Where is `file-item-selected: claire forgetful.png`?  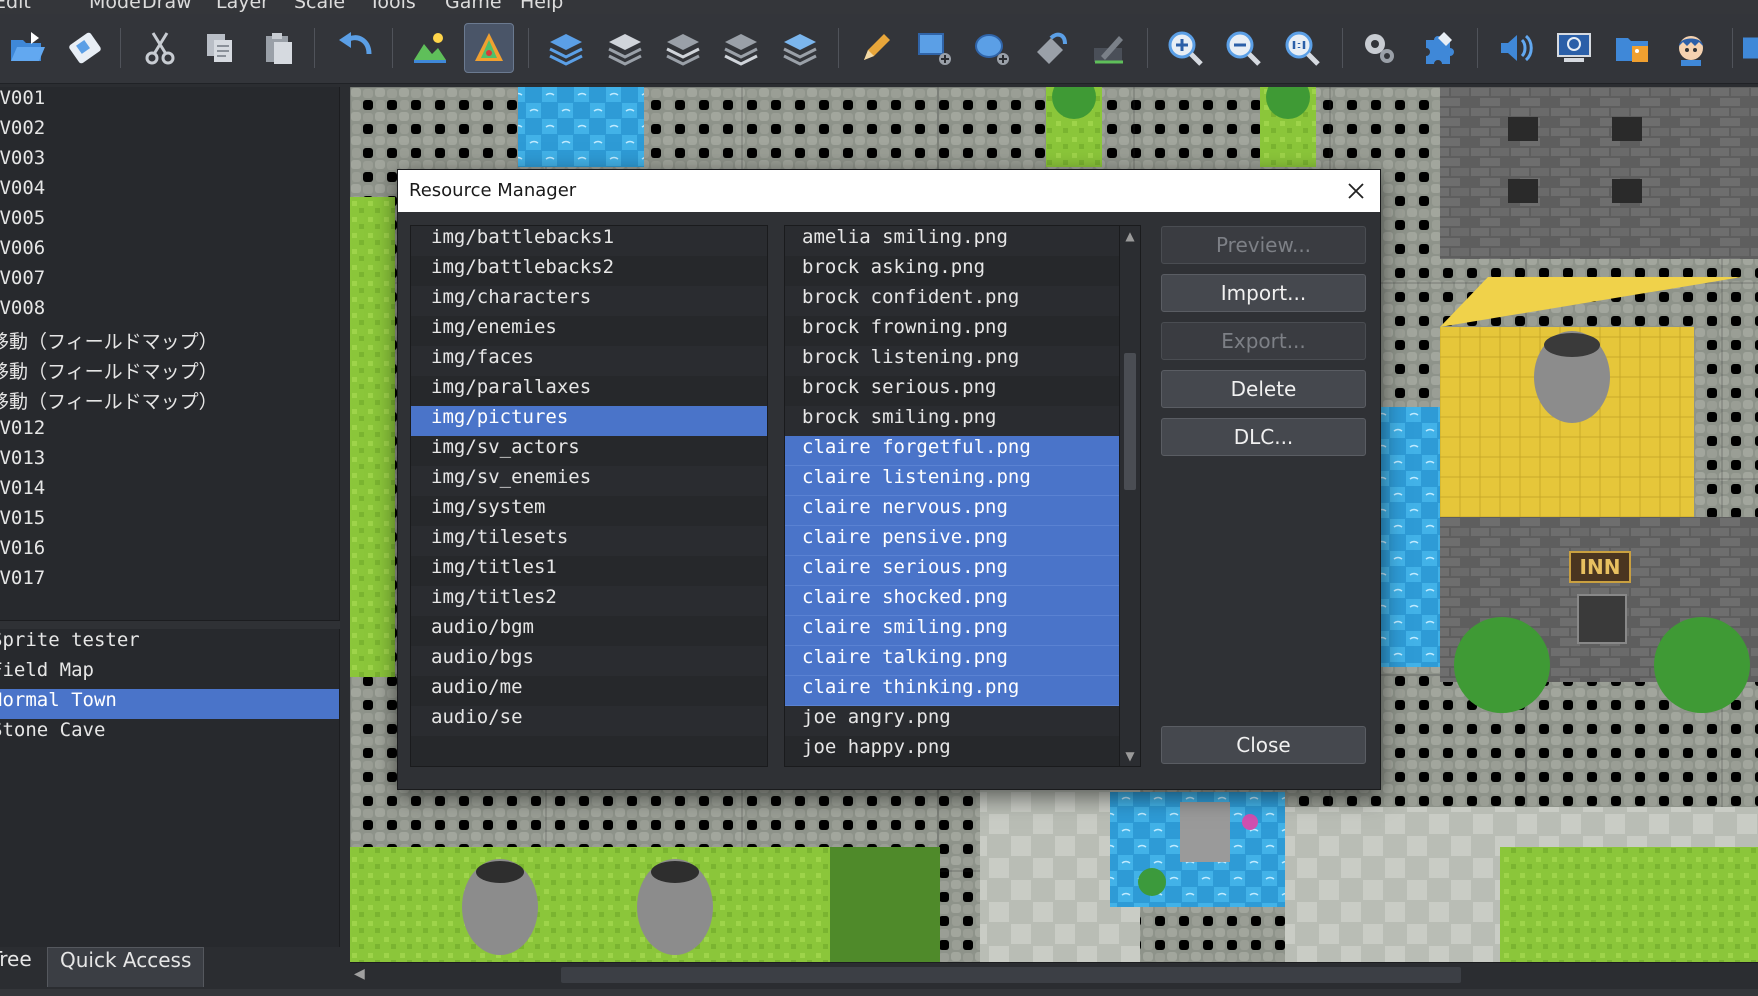 file-item-selected: claire forgetful.png is located at coordinates (952, 451).